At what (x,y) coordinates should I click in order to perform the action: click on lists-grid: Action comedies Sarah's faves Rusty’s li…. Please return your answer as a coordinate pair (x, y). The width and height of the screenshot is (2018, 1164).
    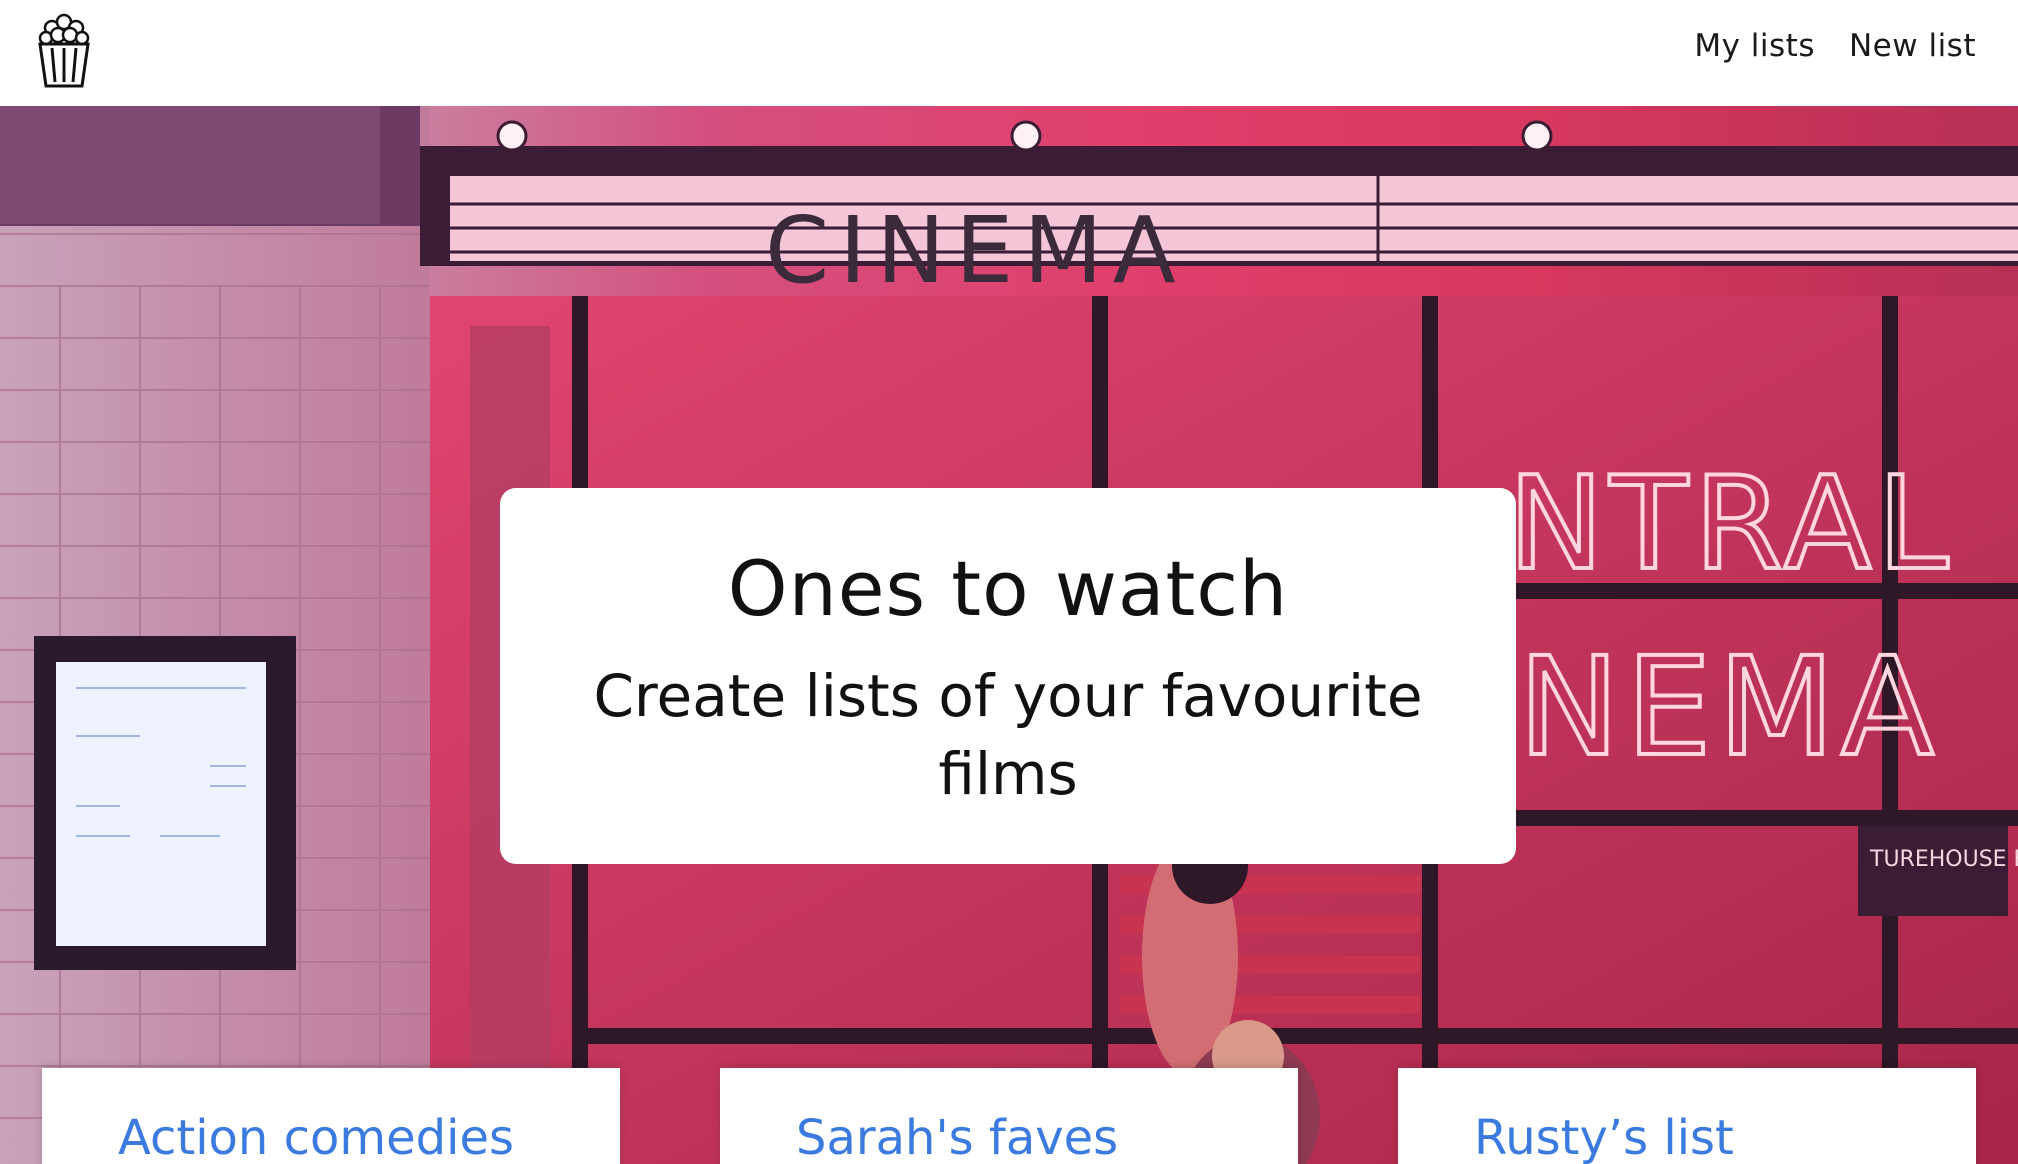
    Looking at the image, I should click on (1009, 1116).